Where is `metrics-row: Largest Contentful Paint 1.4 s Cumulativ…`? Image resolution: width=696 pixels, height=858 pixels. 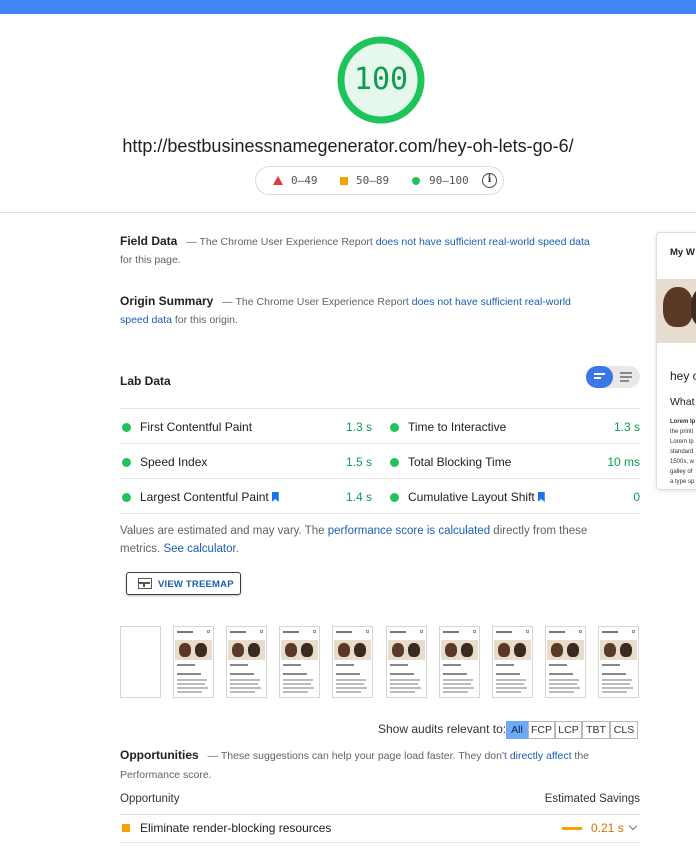
metrics-row: Largest Contentful Paint 1.4 s Cumulativ… is located at coordinates (380, 496).